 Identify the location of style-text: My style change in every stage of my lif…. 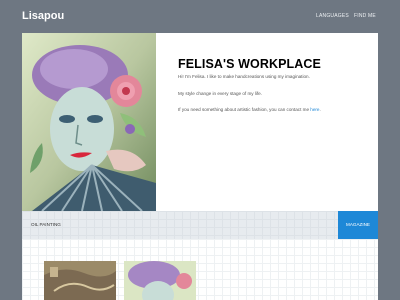
(220, 93).